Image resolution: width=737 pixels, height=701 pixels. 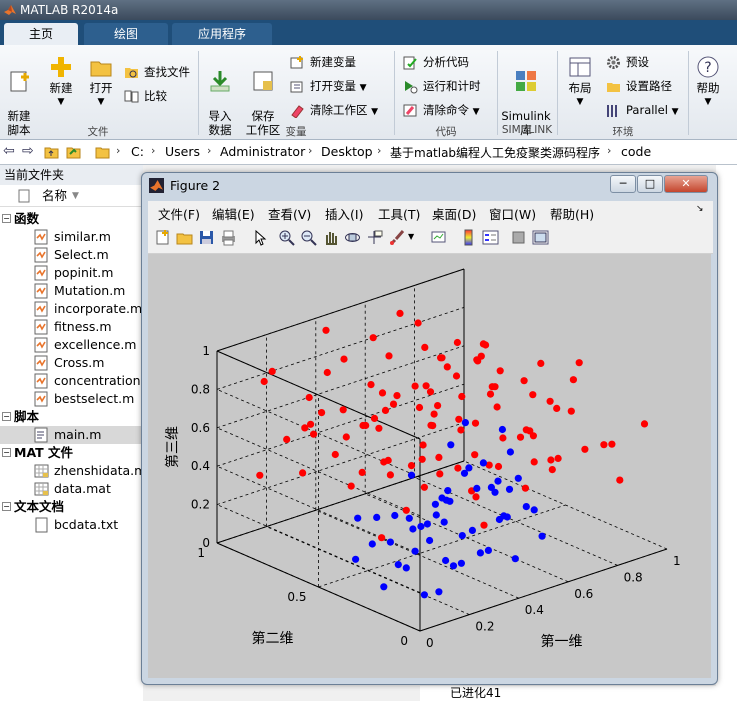 I want to click on parallel-button: Parallel ▼, so click(x=642, y=111).